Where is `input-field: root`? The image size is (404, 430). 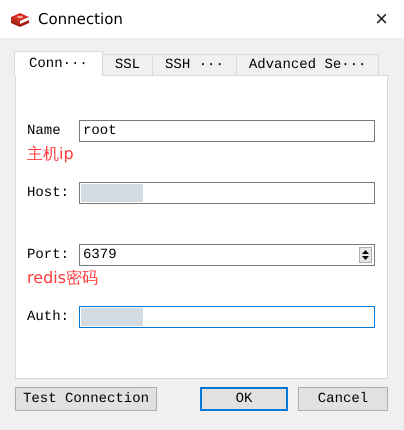 input-field: root is located at coordinates (227, 131).